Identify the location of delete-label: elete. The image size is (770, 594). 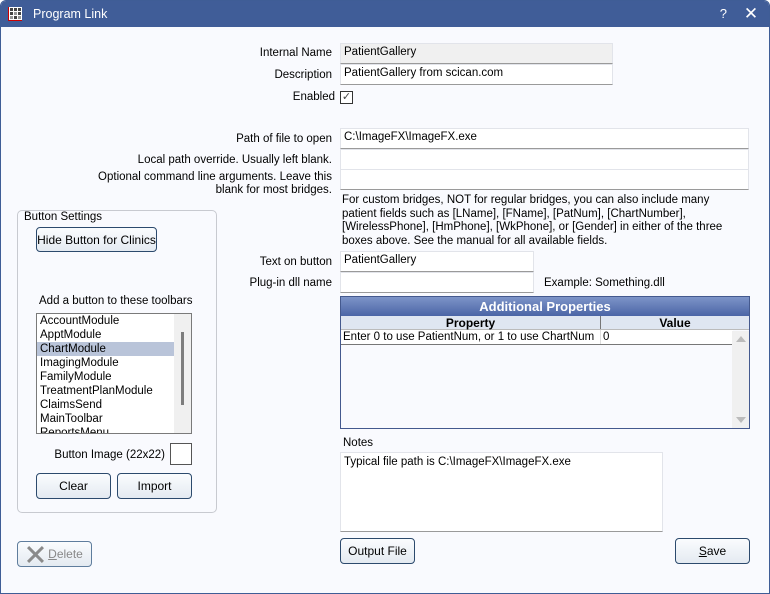
(69, 554).